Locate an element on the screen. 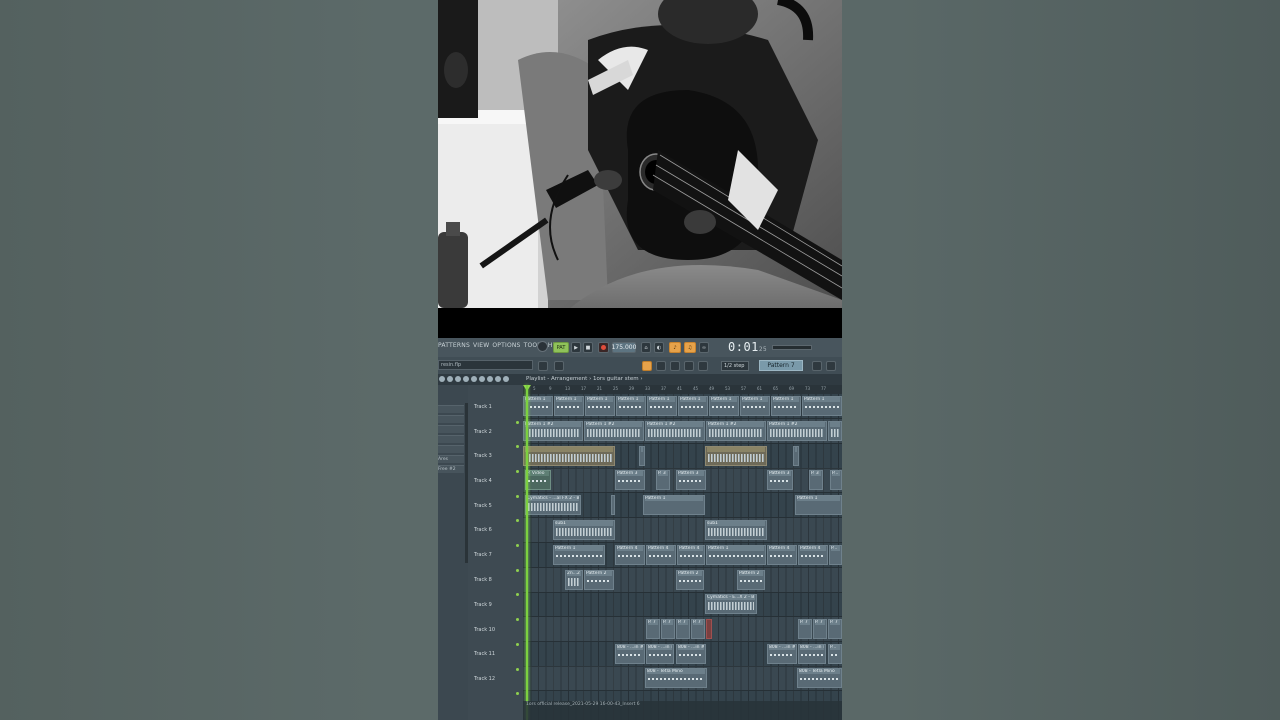  plugin-icon is located at coordinates (703, 366).